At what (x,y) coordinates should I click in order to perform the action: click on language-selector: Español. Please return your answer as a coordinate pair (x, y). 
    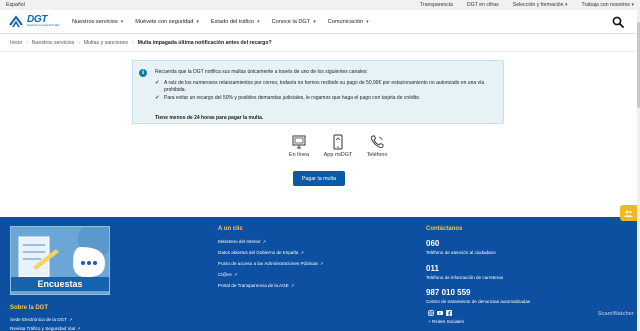
    Looking at the image, I should click on (15, 5).